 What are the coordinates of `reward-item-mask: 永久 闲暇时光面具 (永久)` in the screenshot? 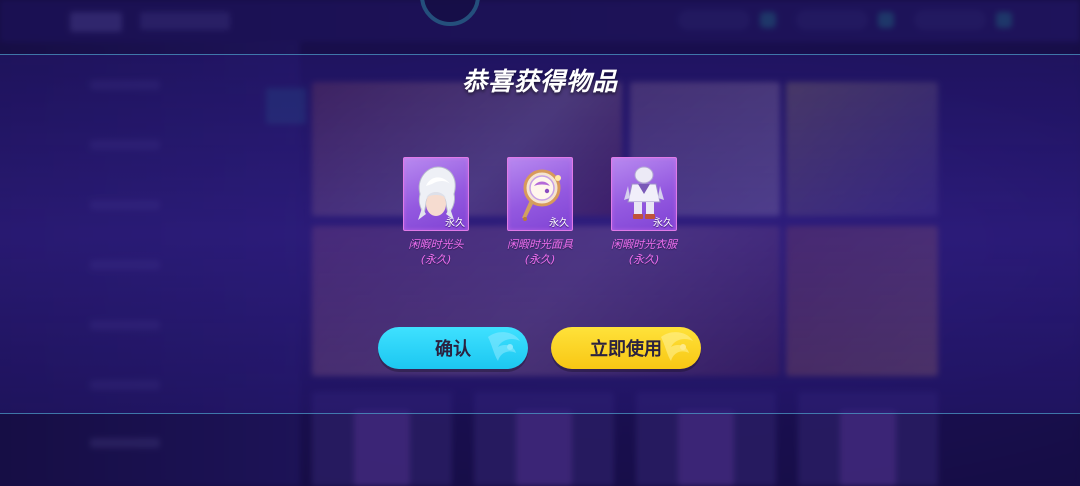 It's located at (540, 212).